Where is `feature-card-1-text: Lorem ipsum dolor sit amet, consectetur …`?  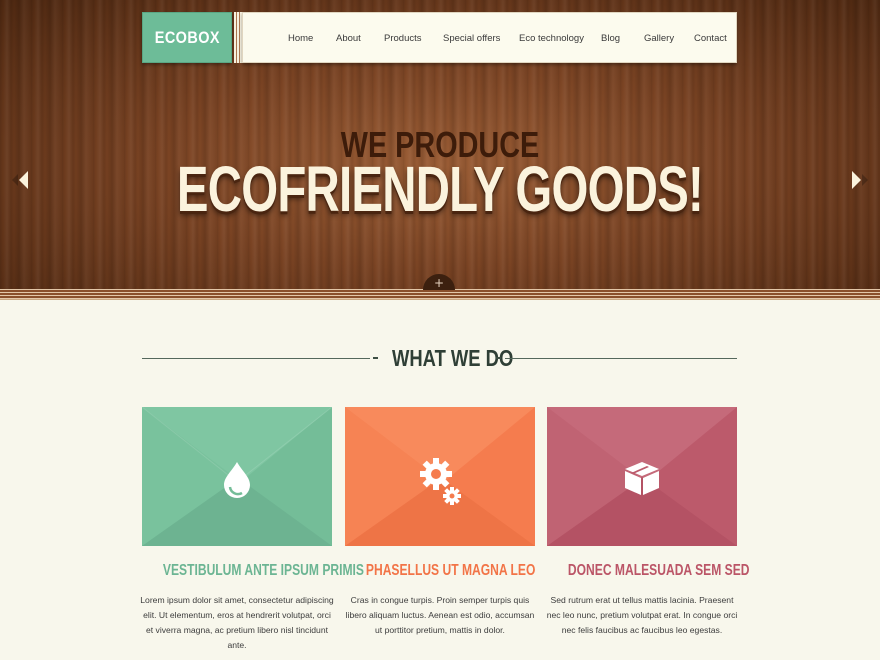
feature-card-1-text: Lorem ipsum dolor sit amet, consectetur … is located at coordinates (237, 622).